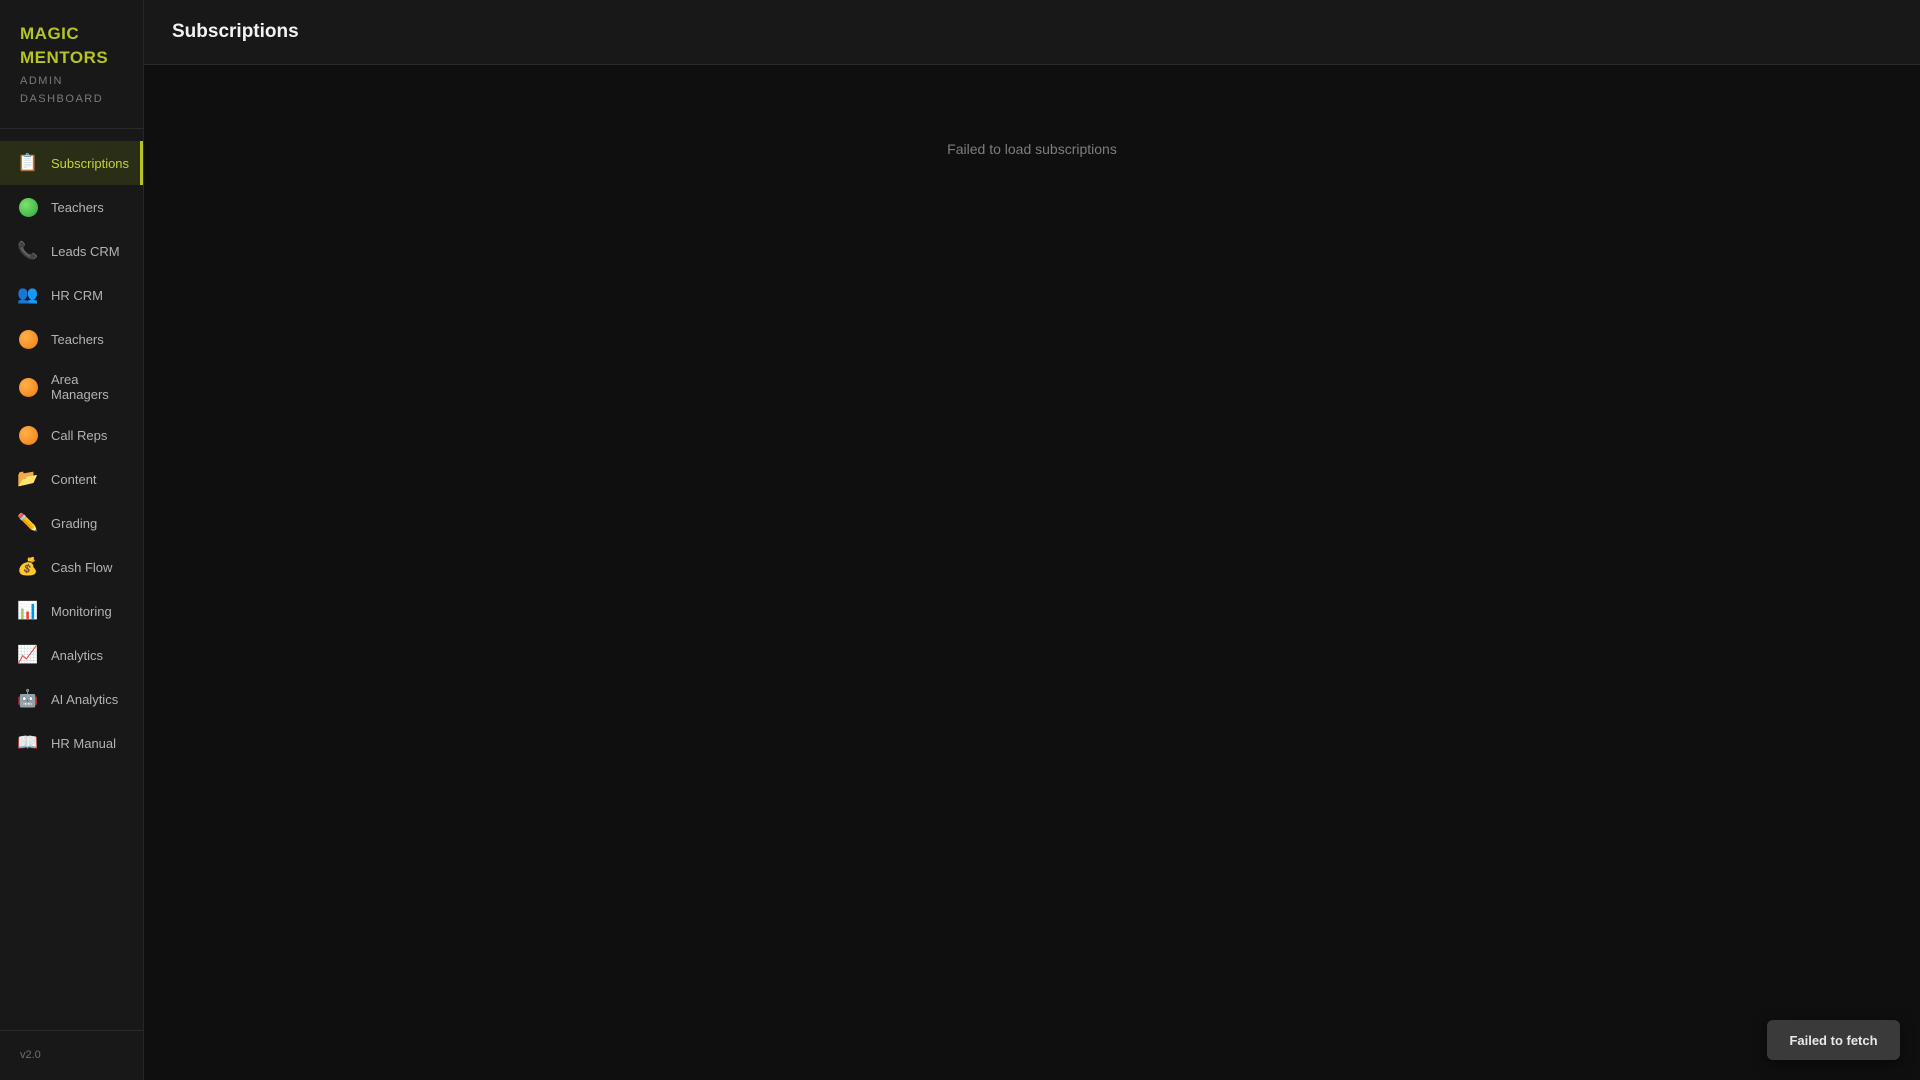 This screenshot has height=1080, width=1920. Describe the element at coordinates (71, 1055) in the screenshot. I see `sidebar-footer: v2.0` at that location.